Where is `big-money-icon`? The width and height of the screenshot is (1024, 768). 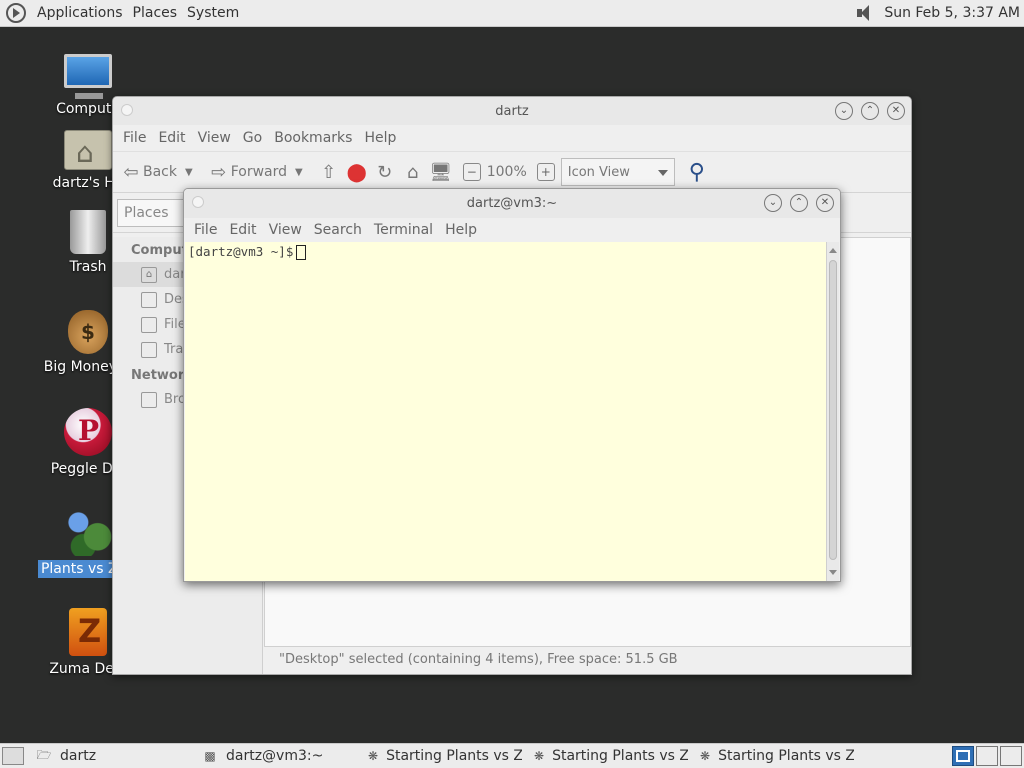 big-money-icon is located at coordinates (88, 332).